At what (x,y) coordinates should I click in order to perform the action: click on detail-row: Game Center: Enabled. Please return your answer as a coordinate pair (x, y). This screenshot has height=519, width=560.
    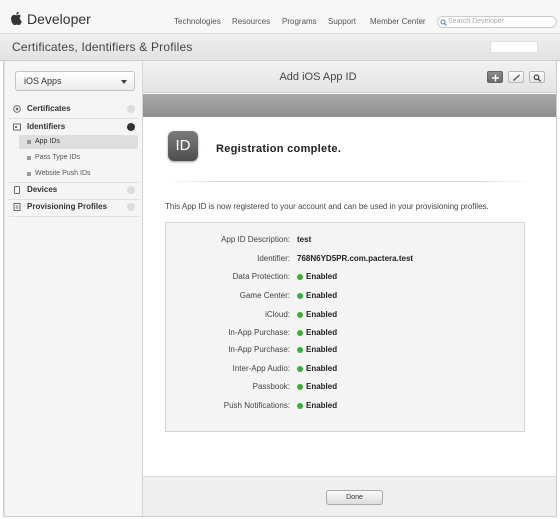
    Looking at the image, I should click on (345, 296).